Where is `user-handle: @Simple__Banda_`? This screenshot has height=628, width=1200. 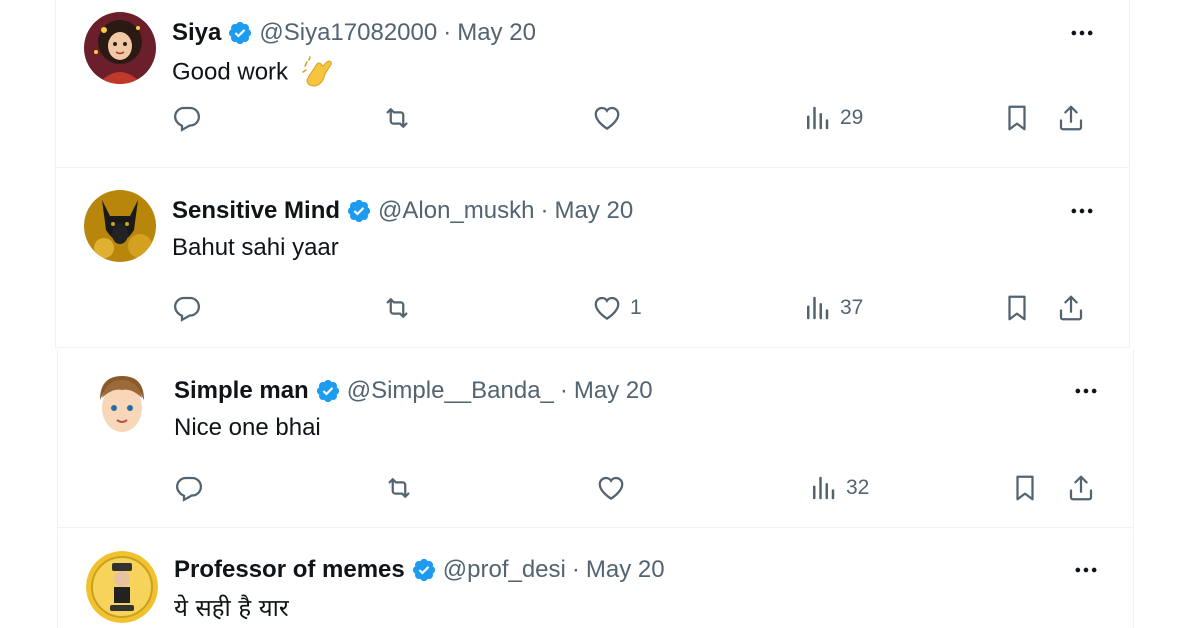
user-handle: @Simple__Banda_ is located at coordinates (450, 391).